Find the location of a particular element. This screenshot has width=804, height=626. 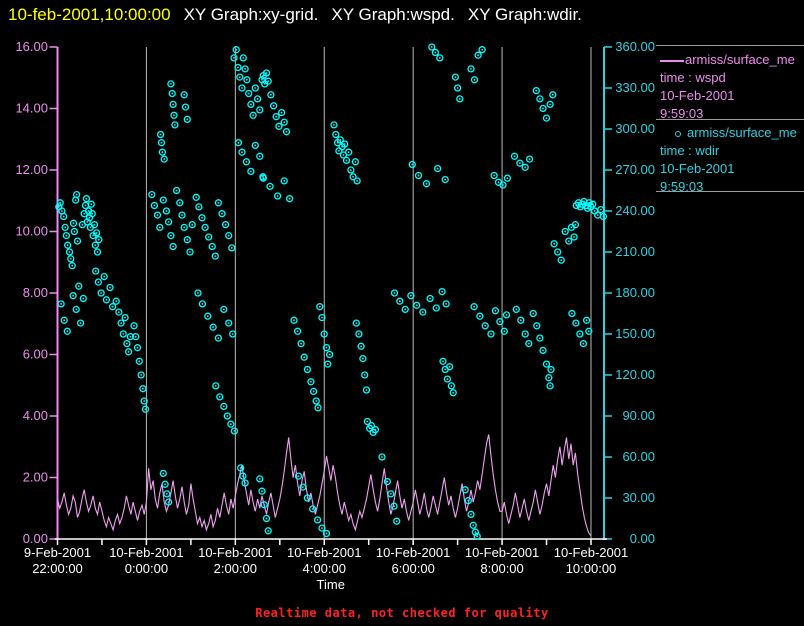

right-axis-tick-label: 30.00 is located at coordinates (638, 497).